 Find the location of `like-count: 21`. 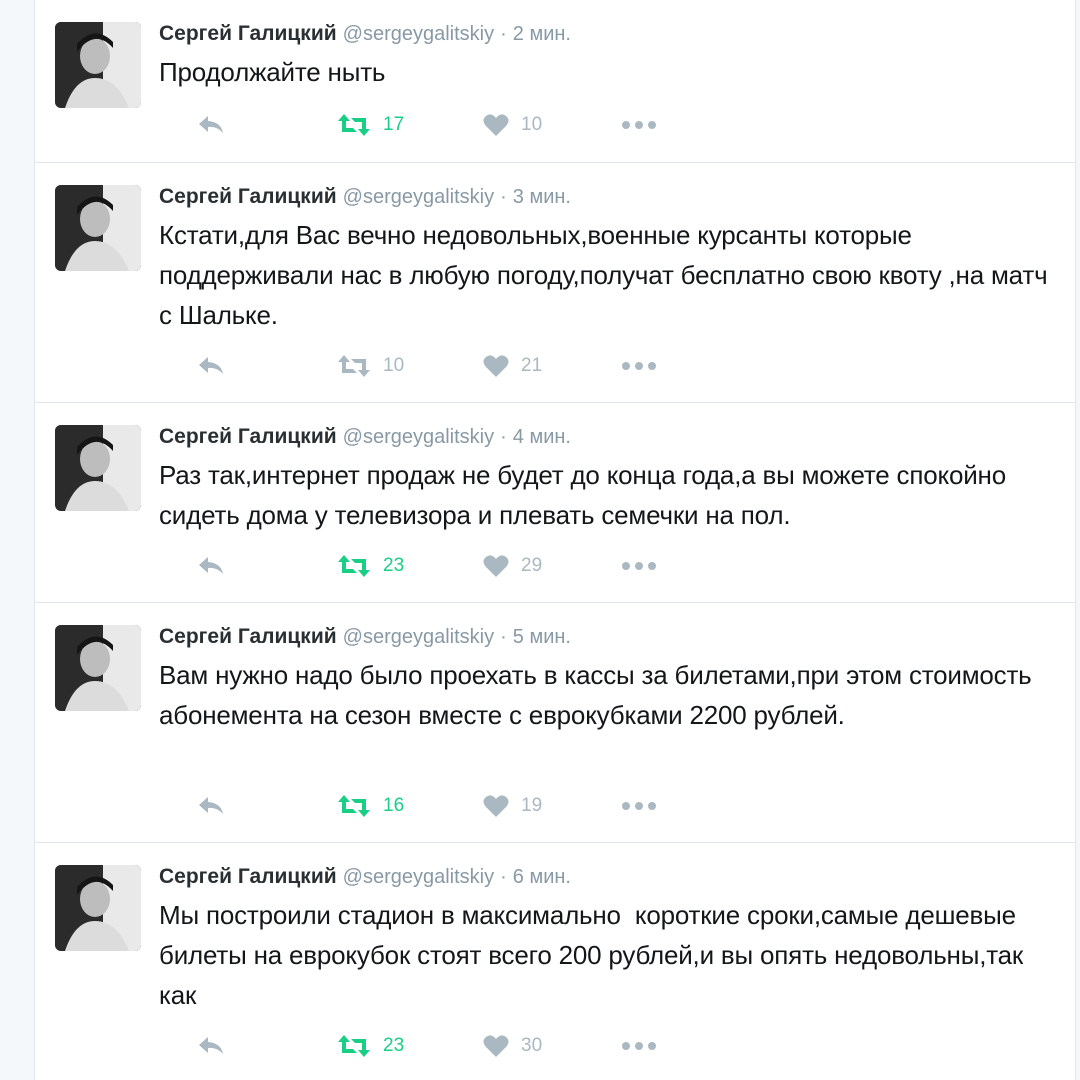

like-count: 21 is located at coordinates (532, 365).